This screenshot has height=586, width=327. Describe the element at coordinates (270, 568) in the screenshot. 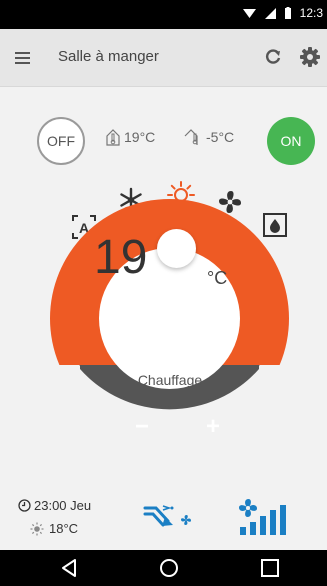

I see `recents-icon` at that location.